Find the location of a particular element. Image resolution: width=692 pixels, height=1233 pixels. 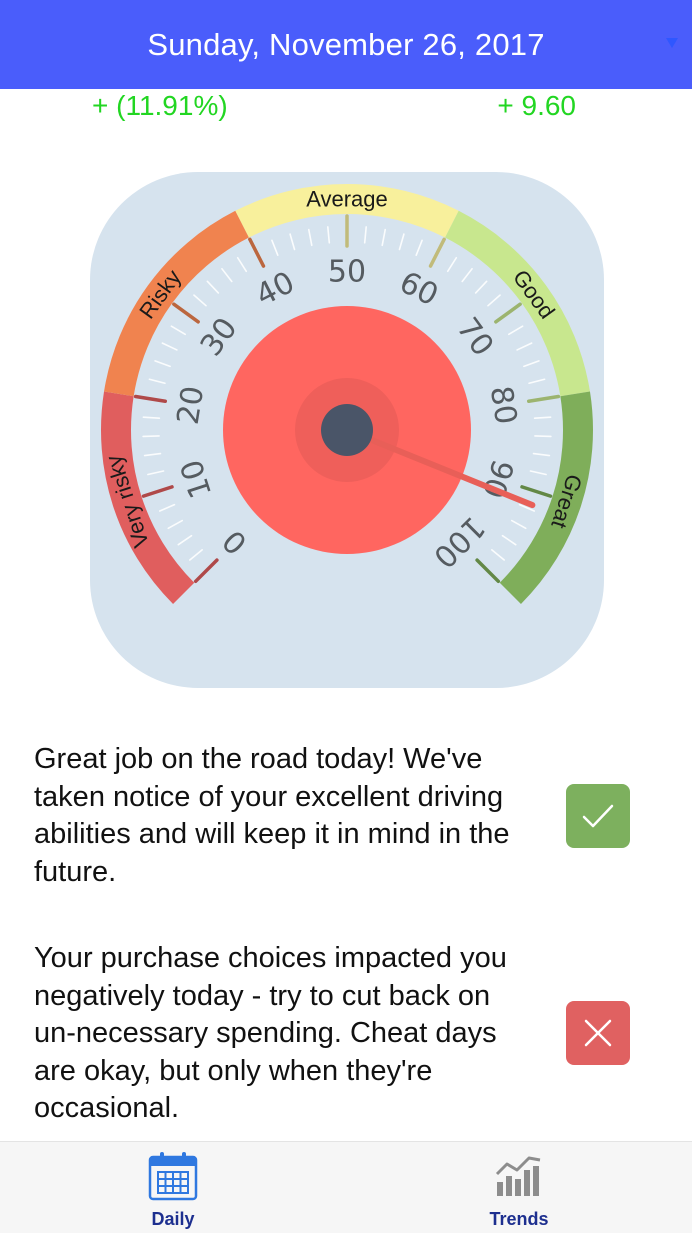

gauge-tick-label: 40 is located at coordinates (275, 289).